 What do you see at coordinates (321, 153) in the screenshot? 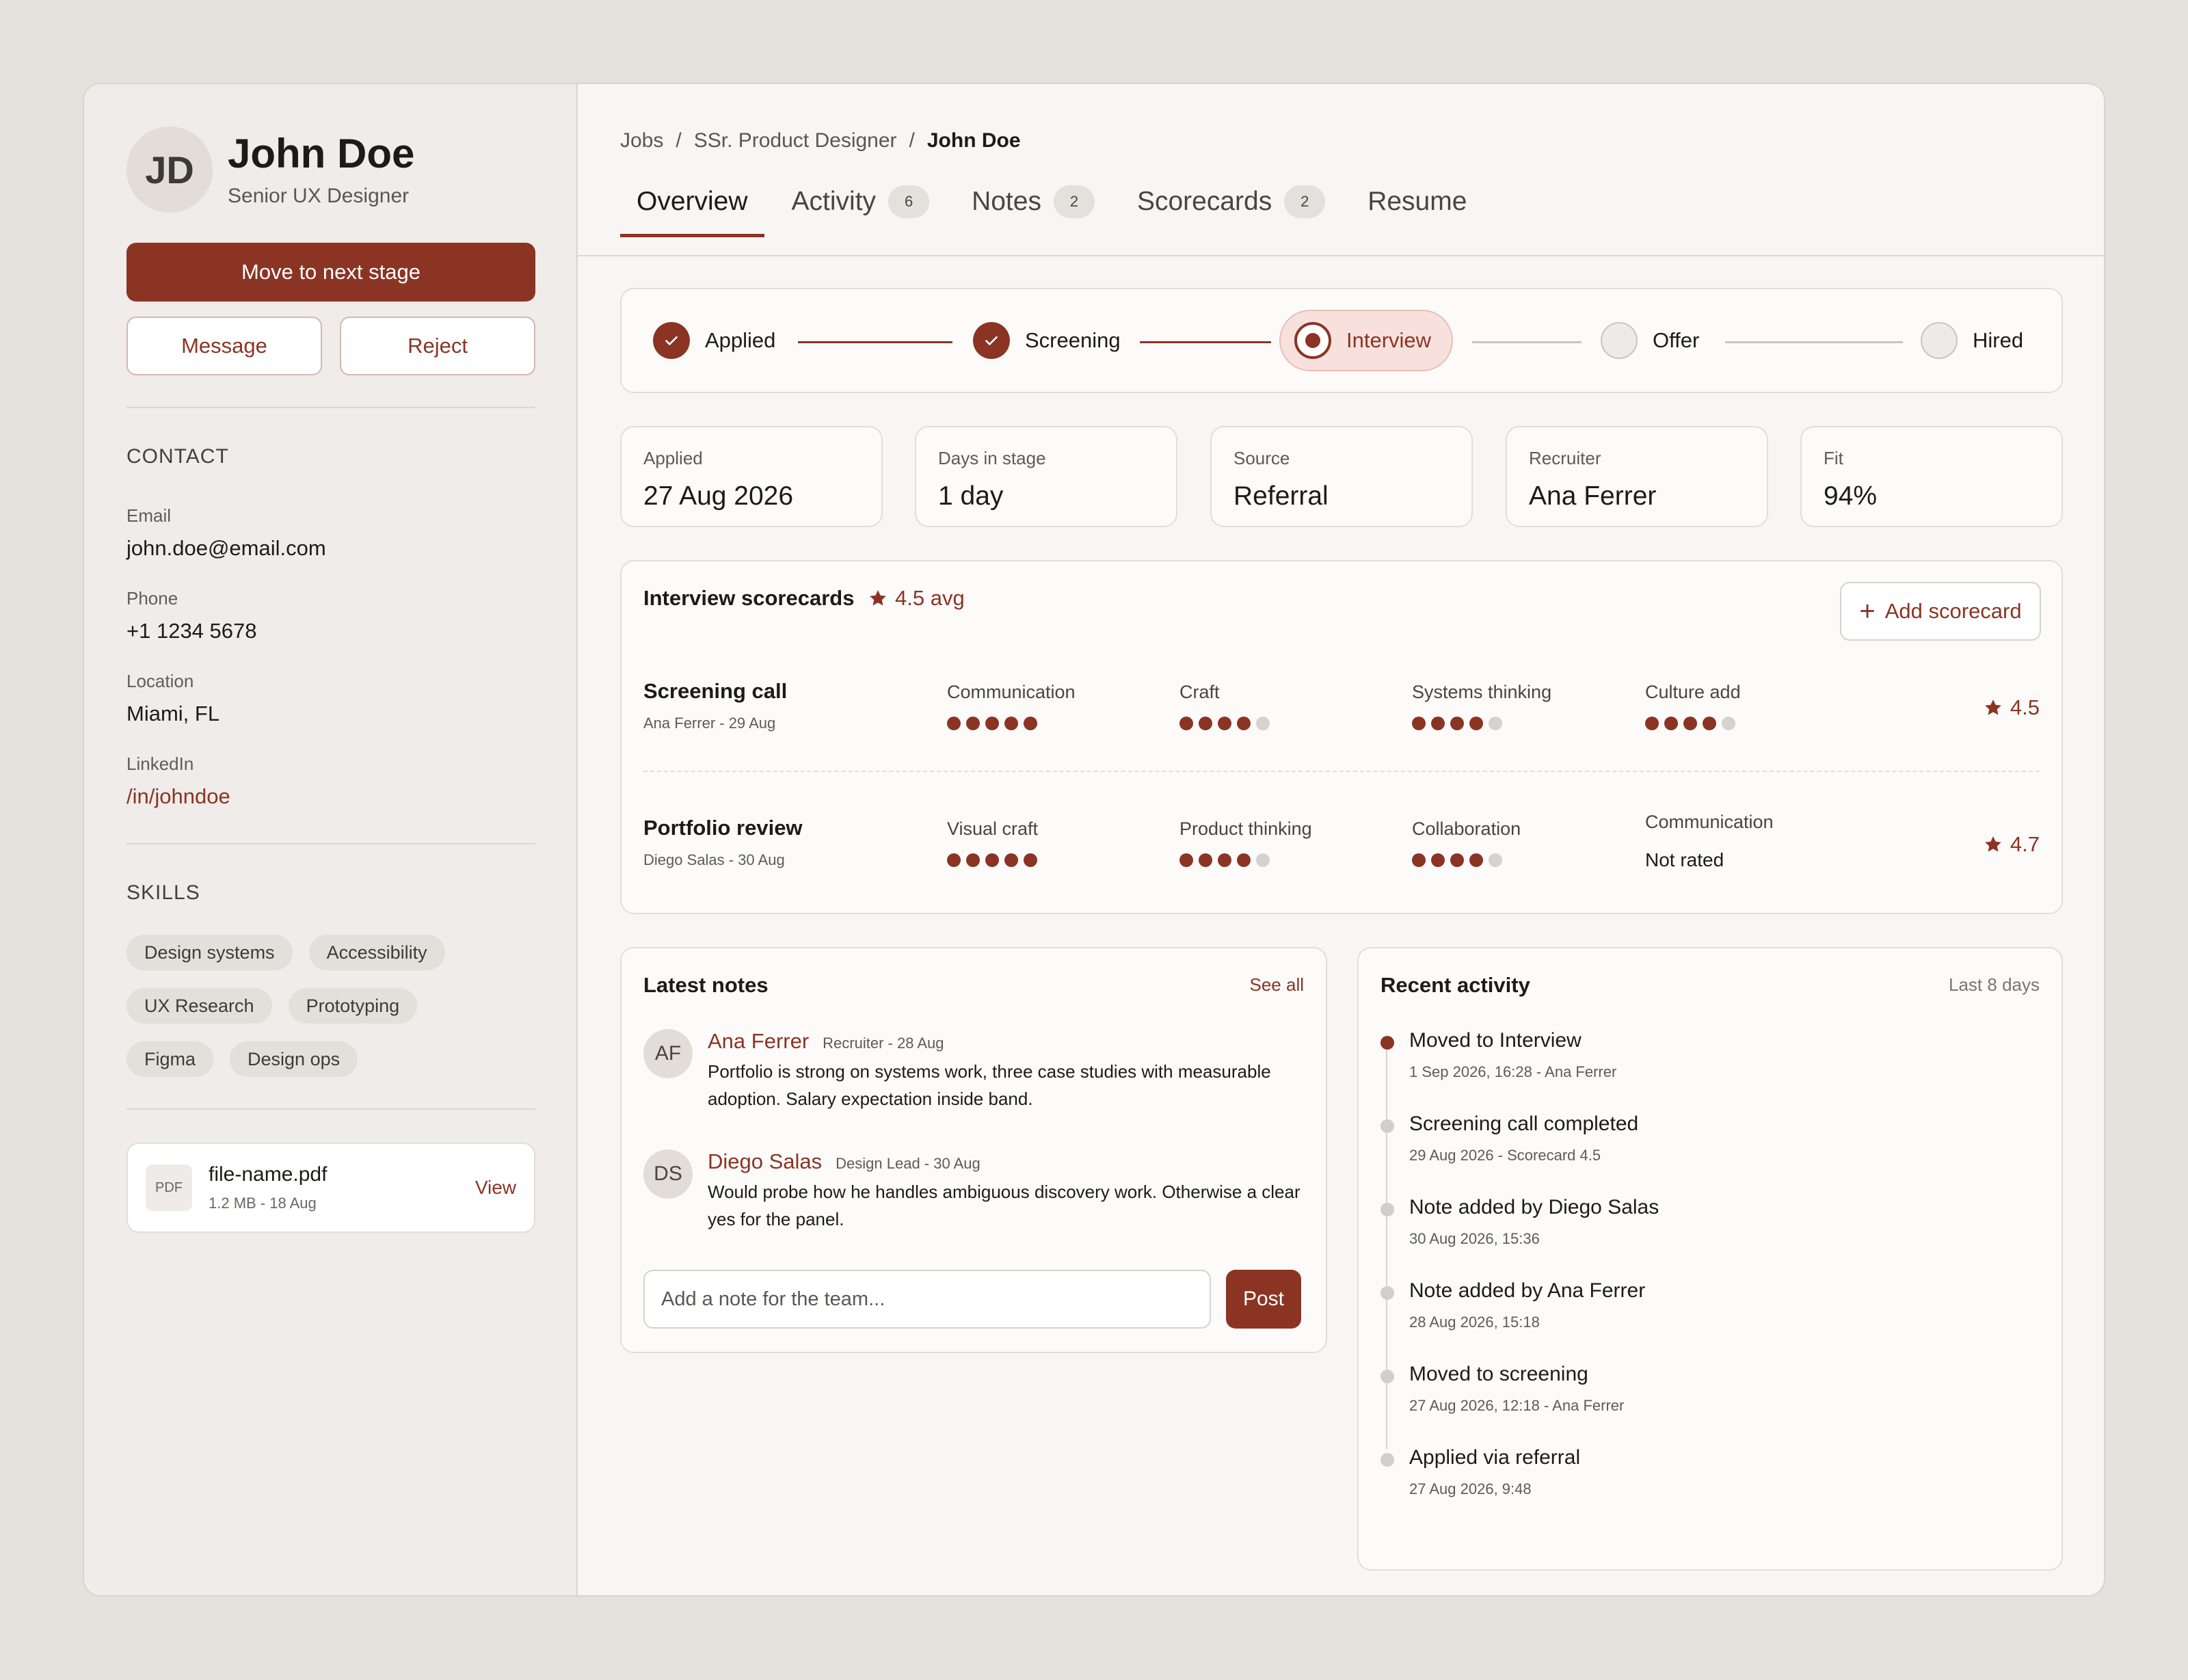
I see `candidate-name: John Doe` at bounding box center [321, 153].